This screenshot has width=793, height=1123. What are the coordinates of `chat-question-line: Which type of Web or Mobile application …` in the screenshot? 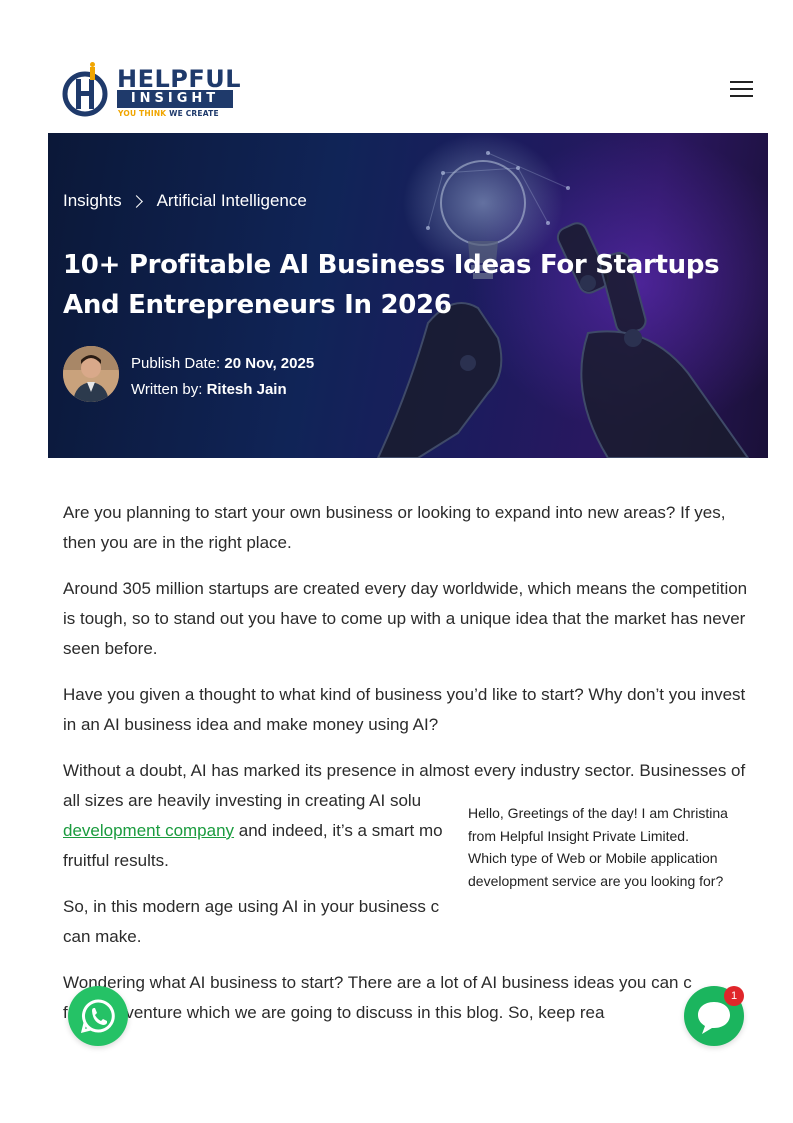 It's located at (596, 869).